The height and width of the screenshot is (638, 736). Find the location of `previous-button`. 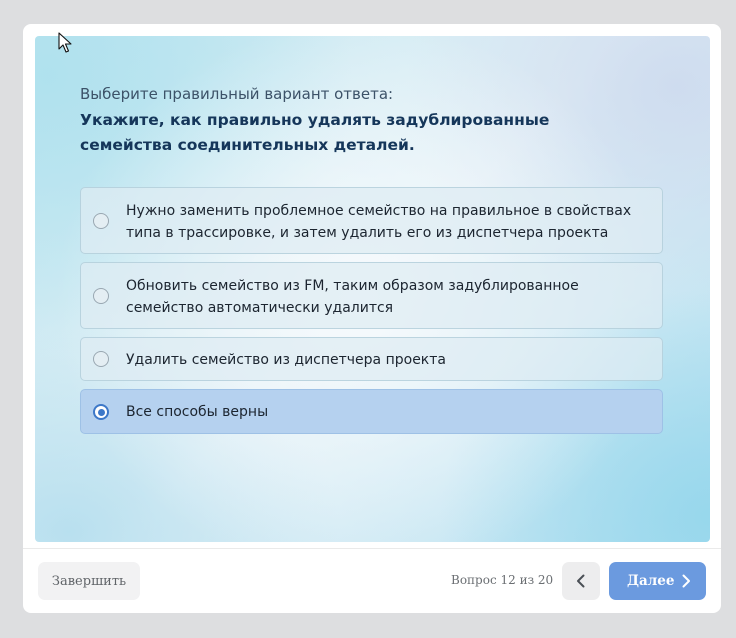

previous-button is located at coordinates (581, 581).